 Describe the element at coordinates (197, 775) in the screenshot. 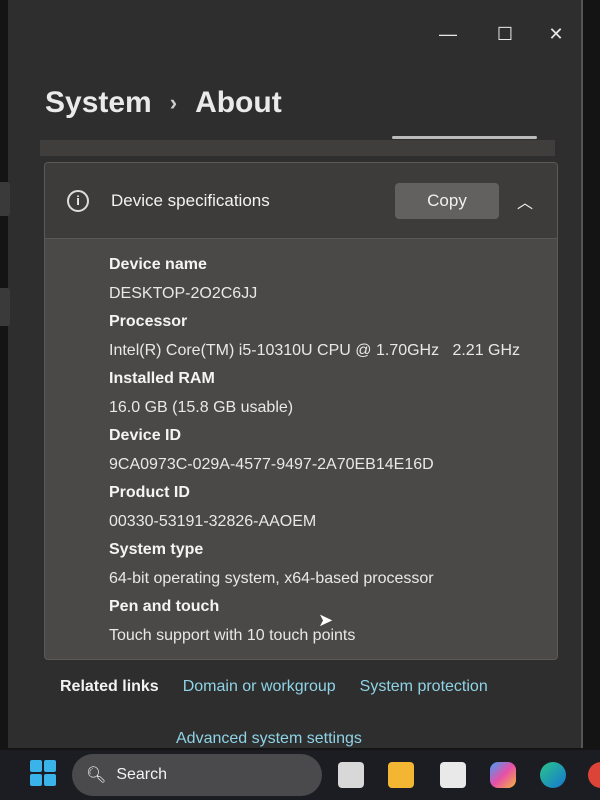

I see `taskbar-search: 🔍︎ Search` at that location.